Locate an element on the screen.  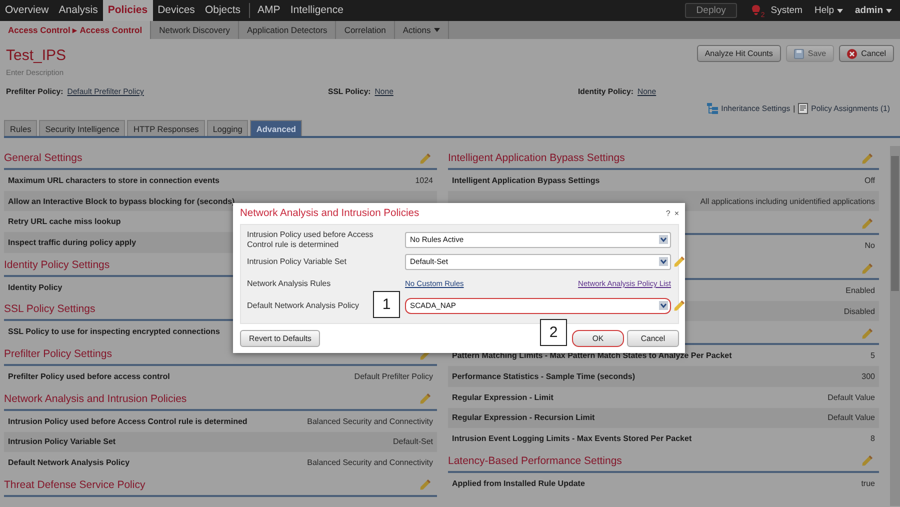
setting-value: 8 is located at coordinates (872, 439).